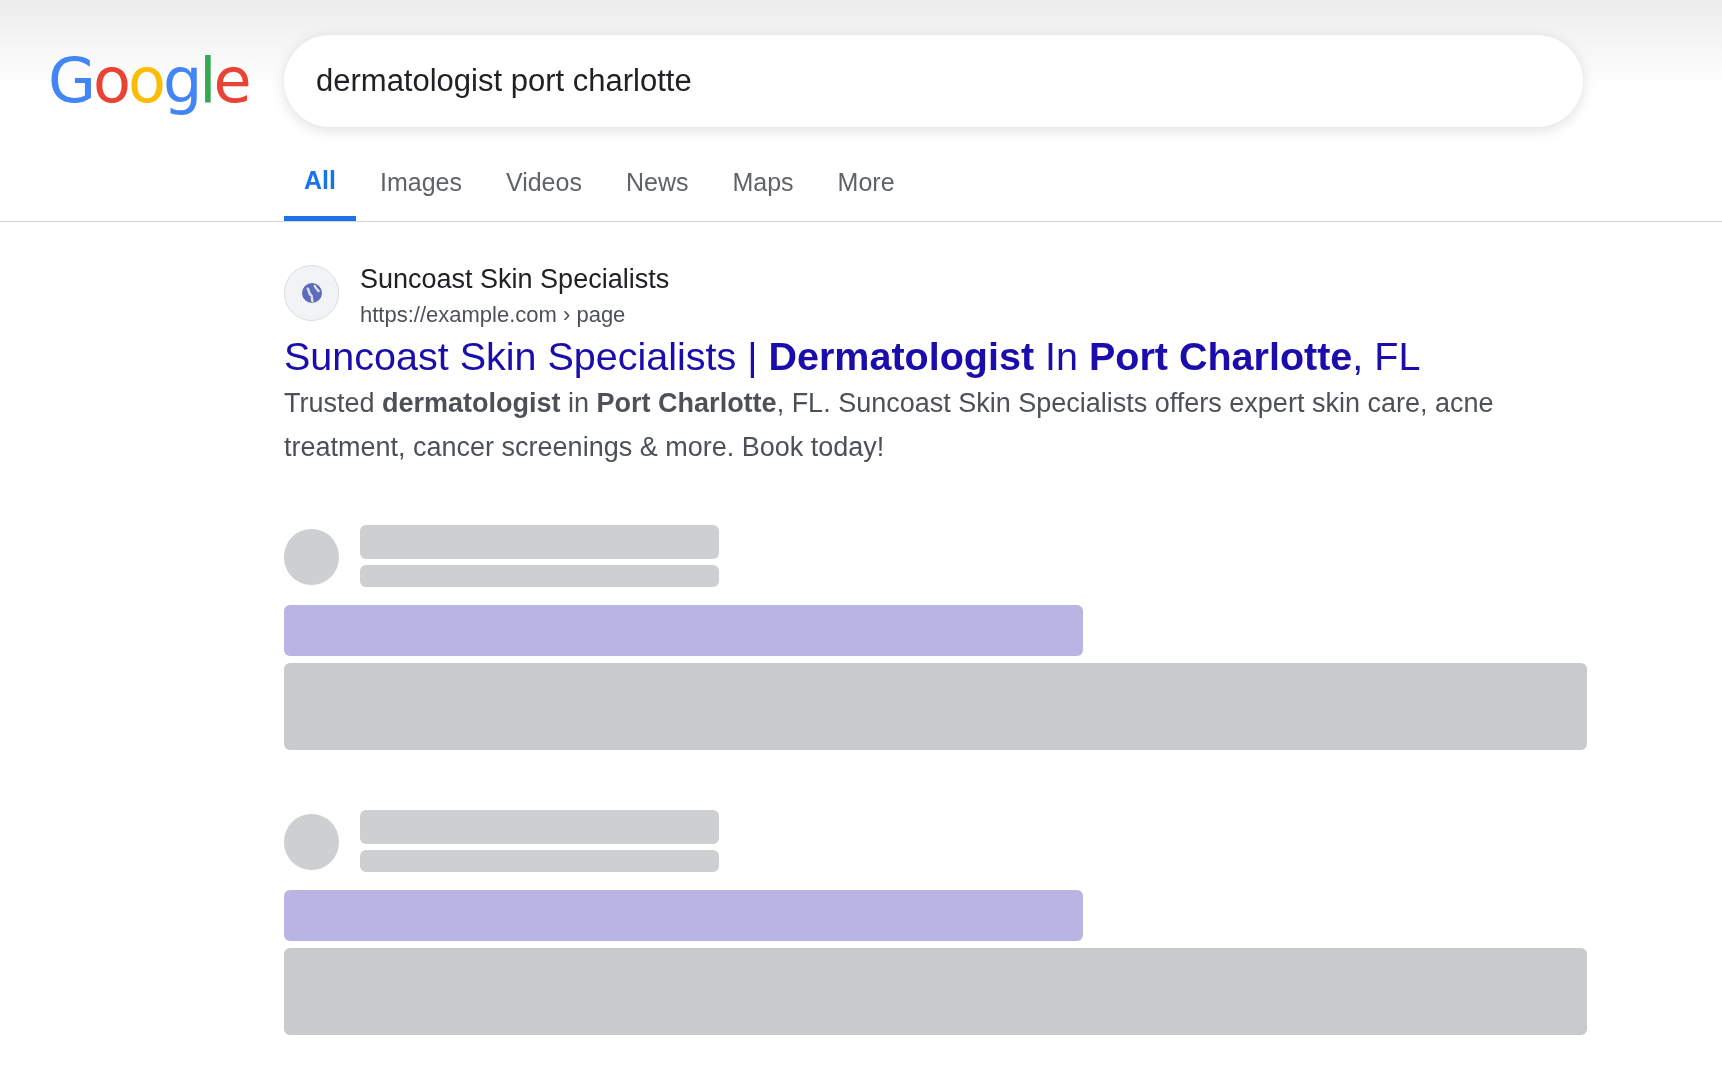 This screenshot has height=1076, width=1722. I want to click on search-tab: Videos, so click(543, 187).